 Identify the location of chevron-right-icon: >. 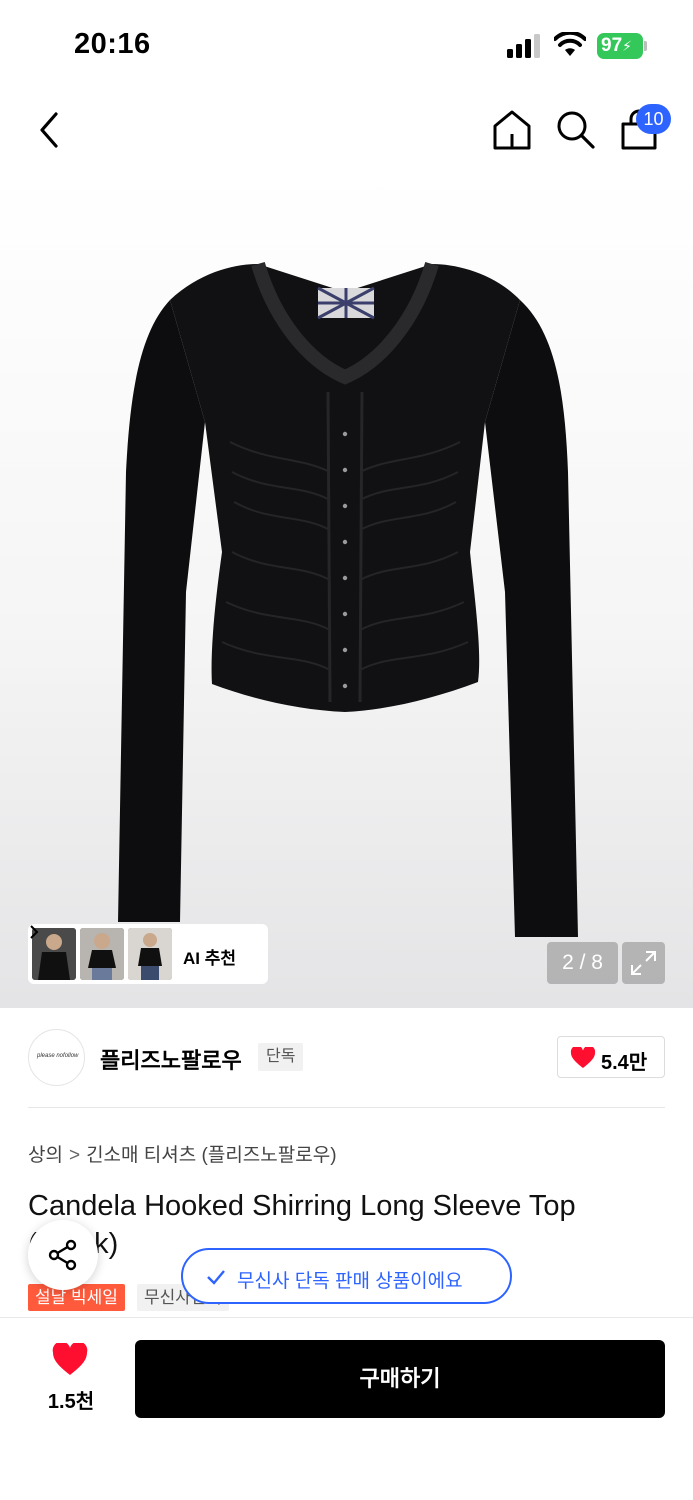
(74, 1155).